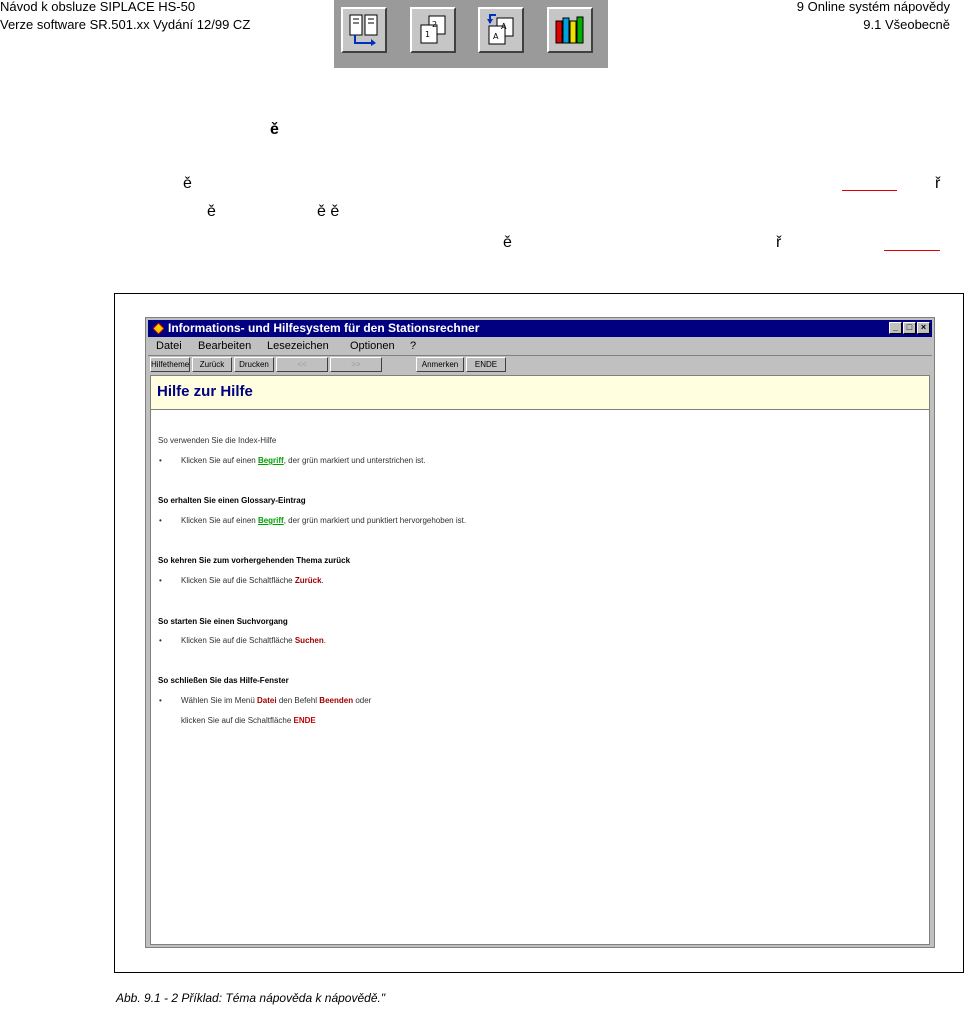  What do you see at coordinates (212, 364) in the screenshot?
I see `zurueck-button: Zurück` at bounding box center [212, 364].